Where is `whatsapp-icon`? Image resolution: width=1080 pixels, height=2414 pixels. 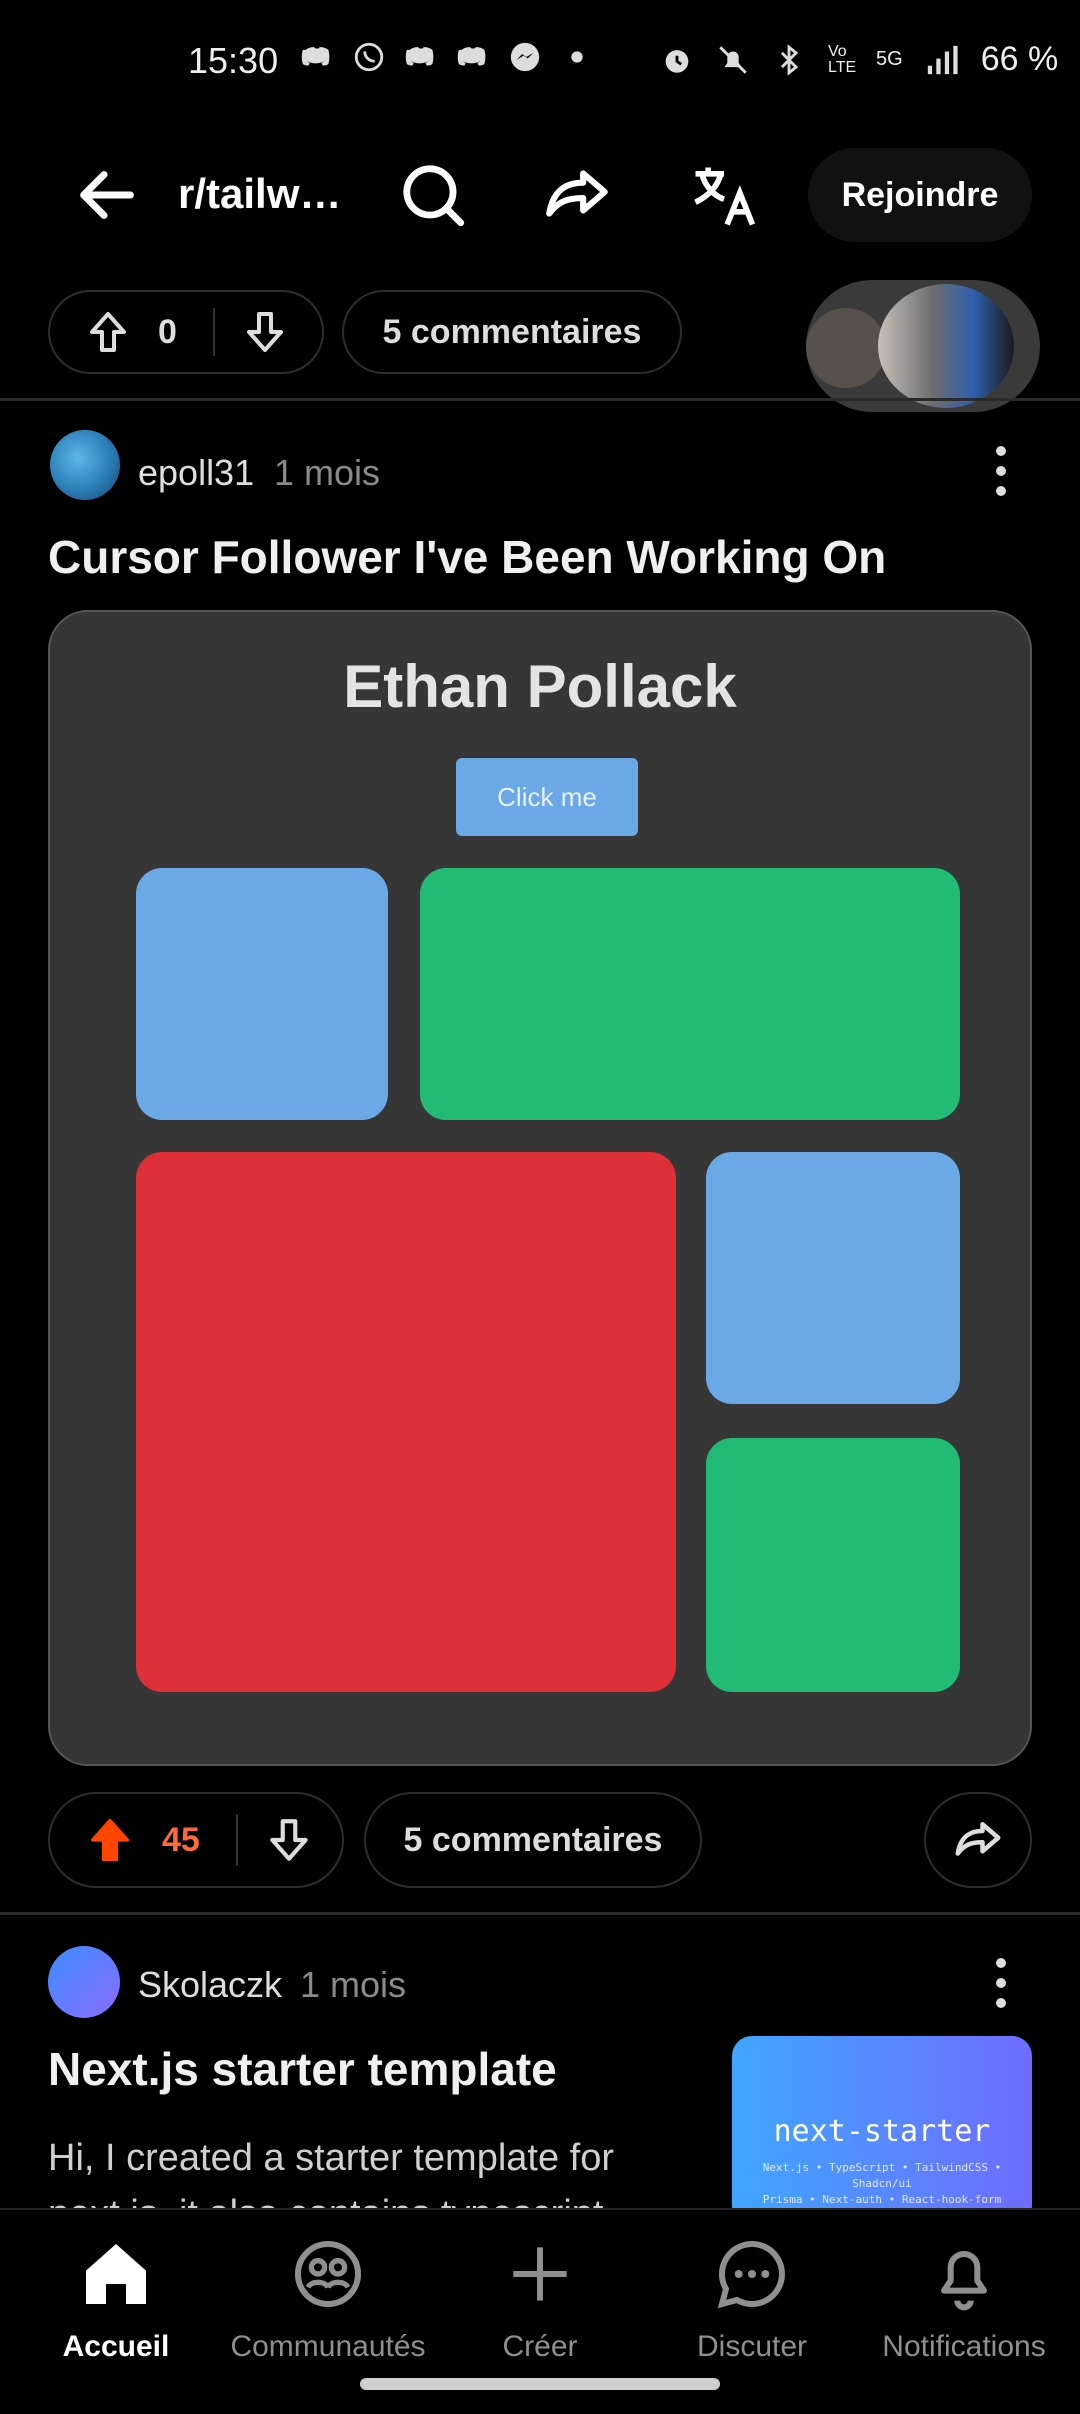 whatsapp-icon is located at coordinates (369, 57).